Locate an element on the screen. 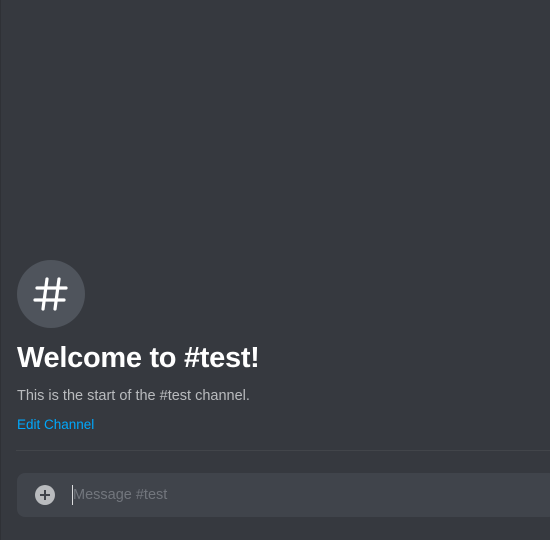 This screenshot has height=540, width=550. hashtag-icon is located at coordinates (50, 294).